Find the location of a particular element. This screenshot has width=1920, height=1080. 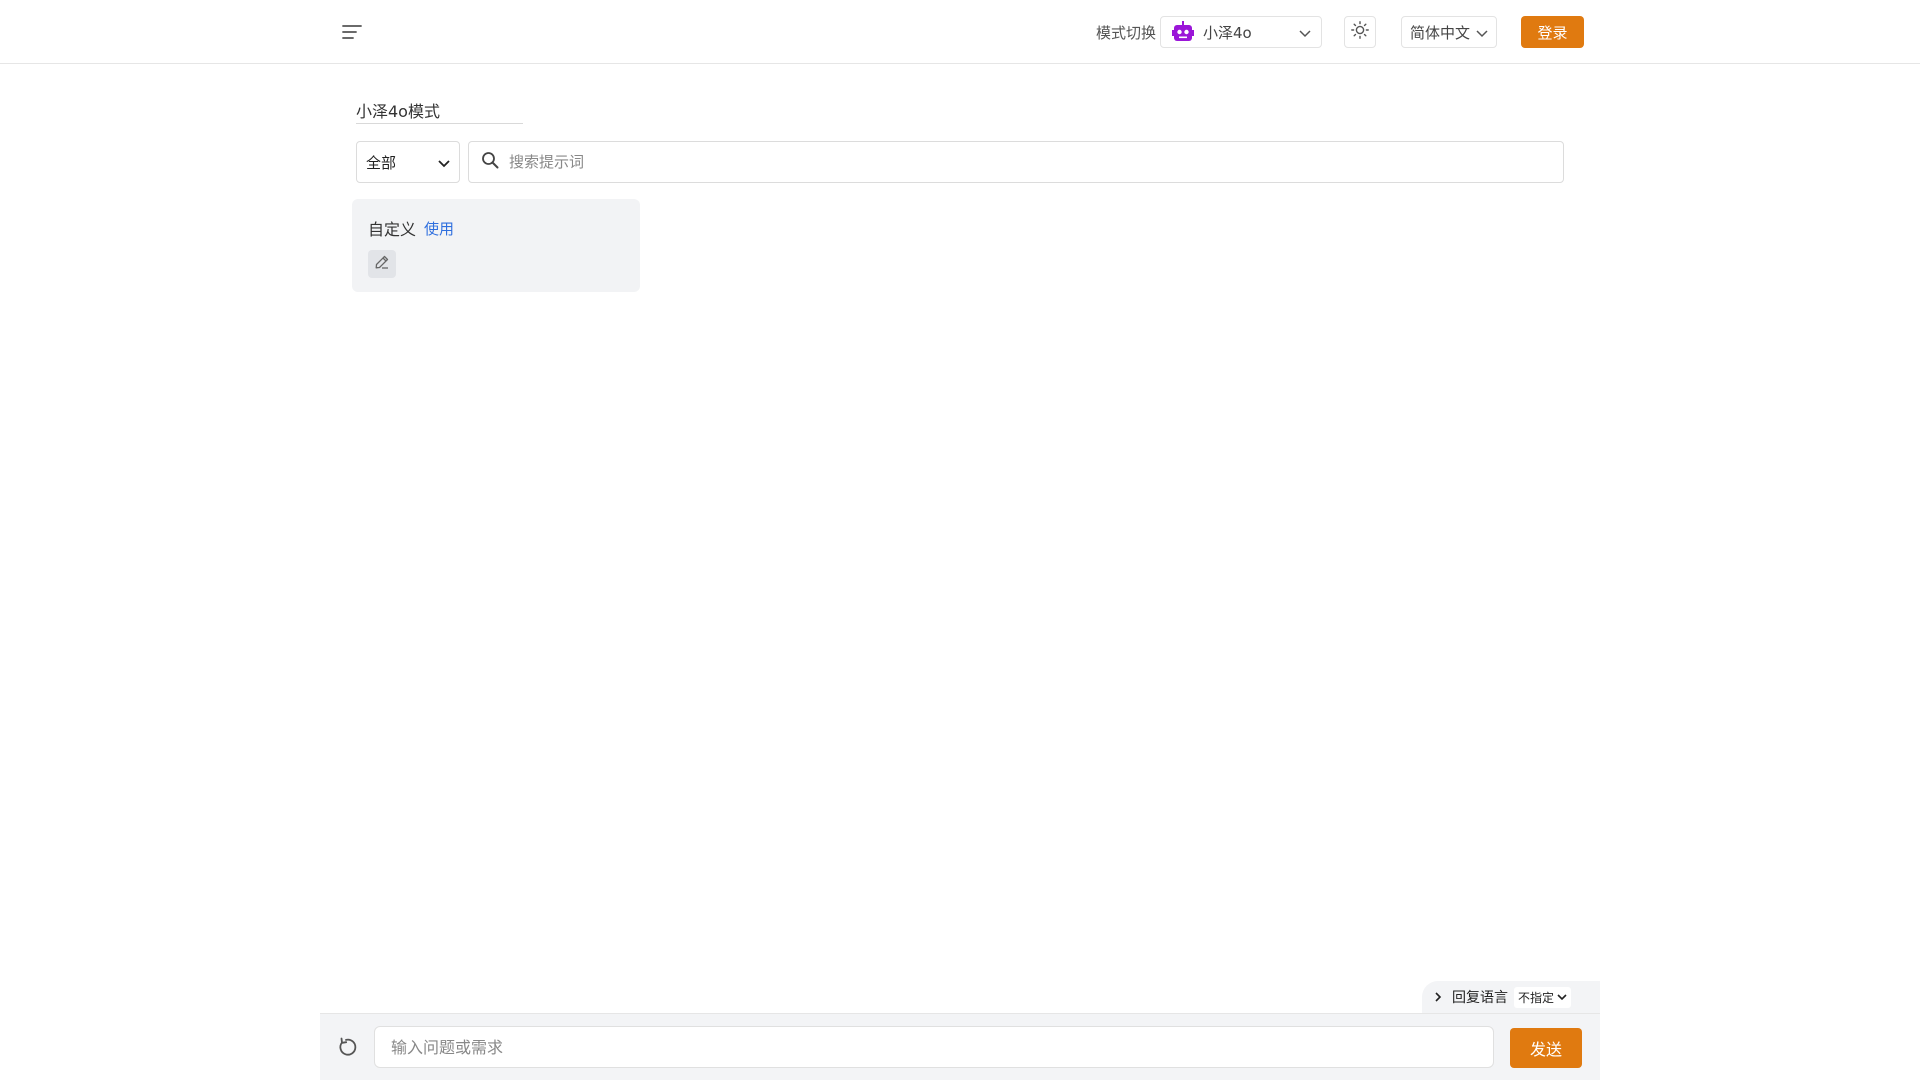

category-select: 全部 is located at coordinates (408, 162).